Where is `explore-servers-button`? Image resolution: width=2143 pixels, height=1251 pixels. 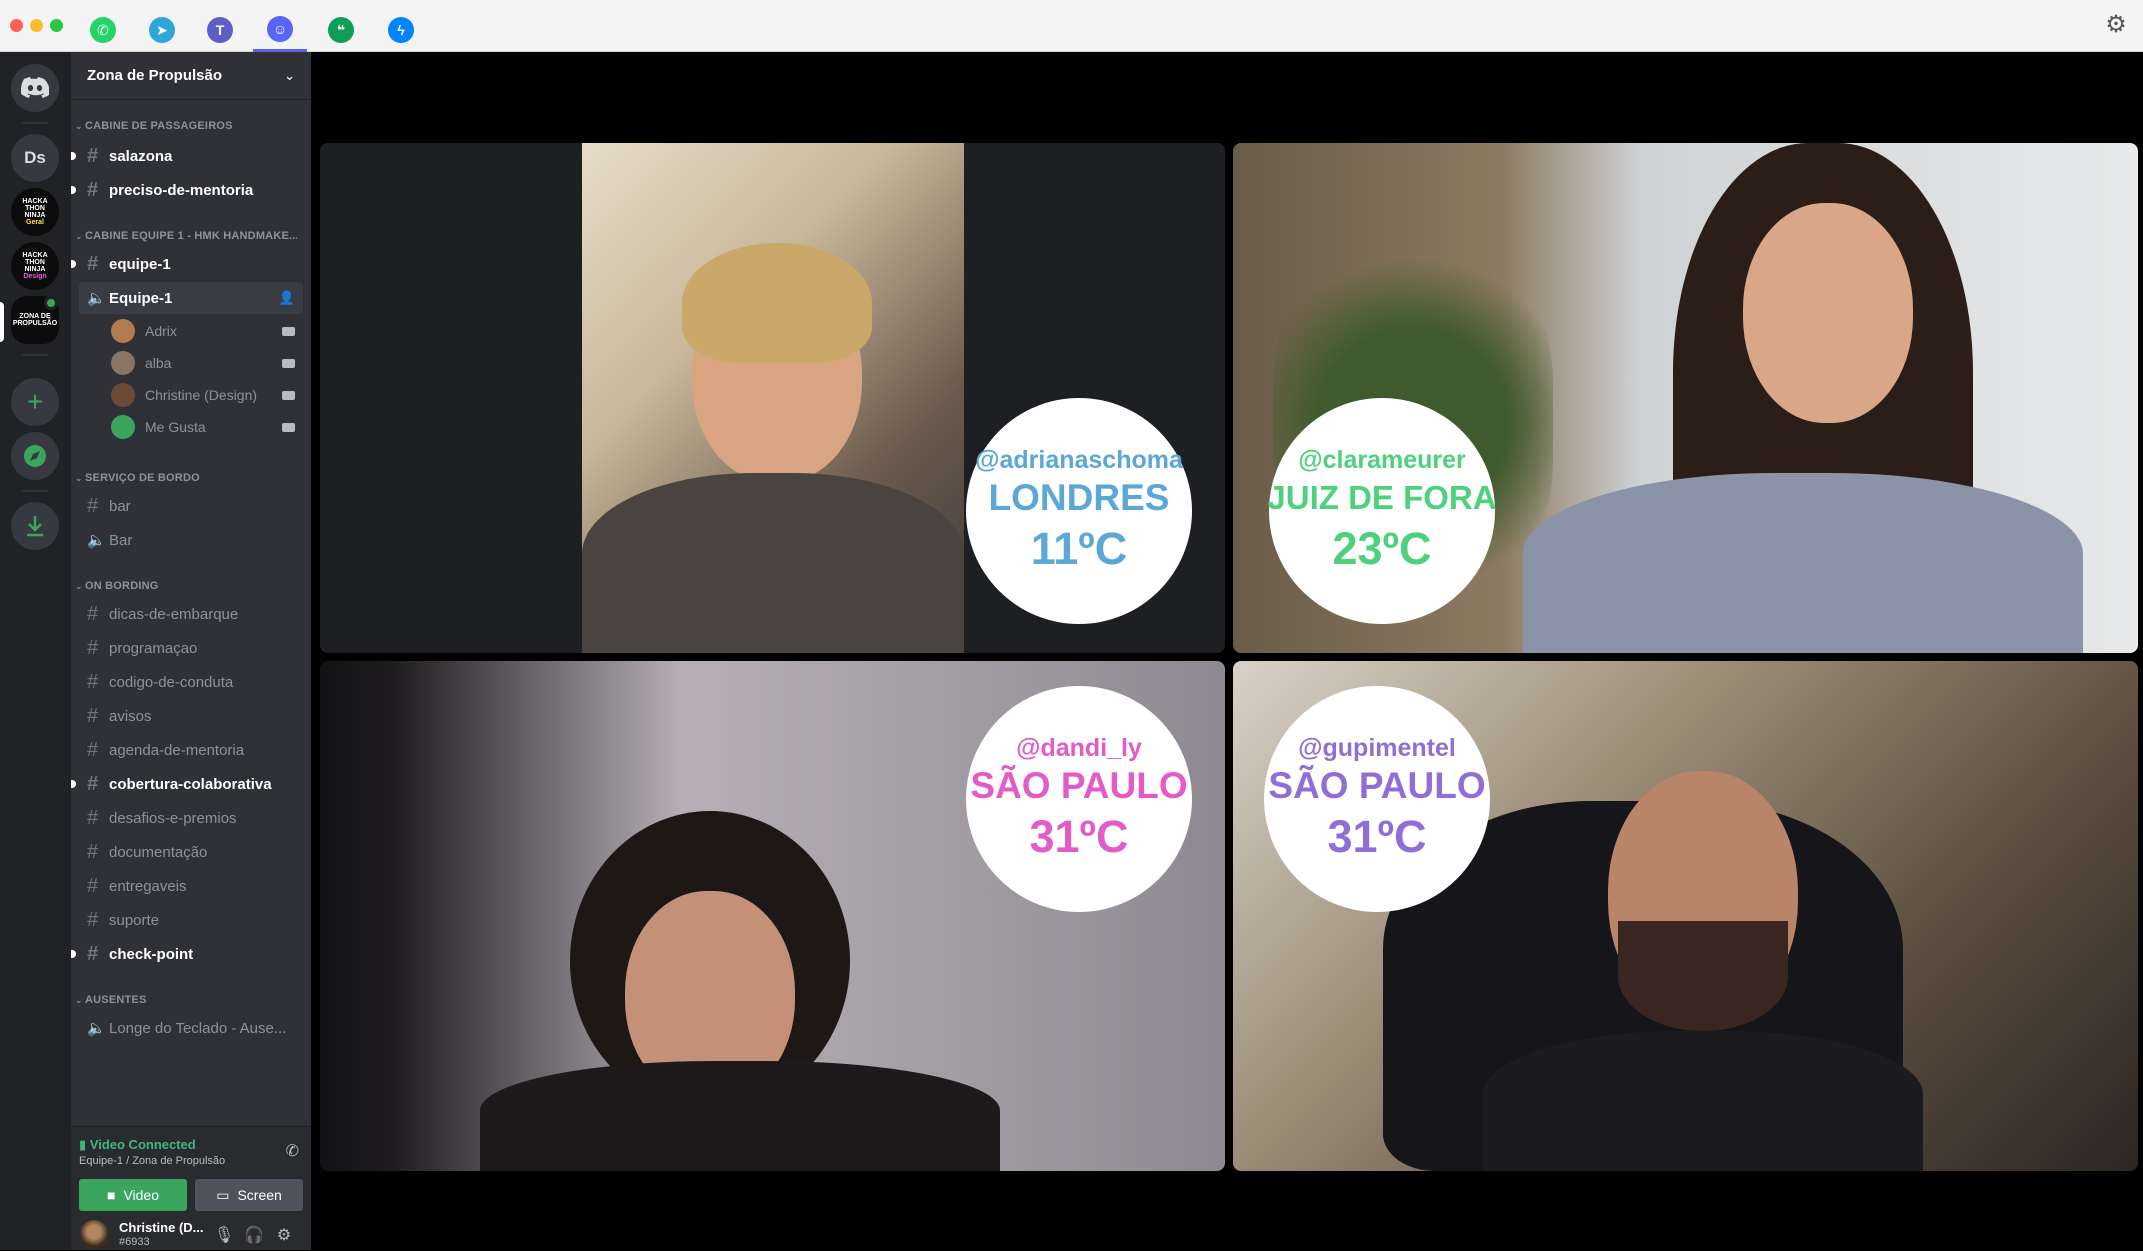
explore-servers-button is located at coordinates (35, 456).